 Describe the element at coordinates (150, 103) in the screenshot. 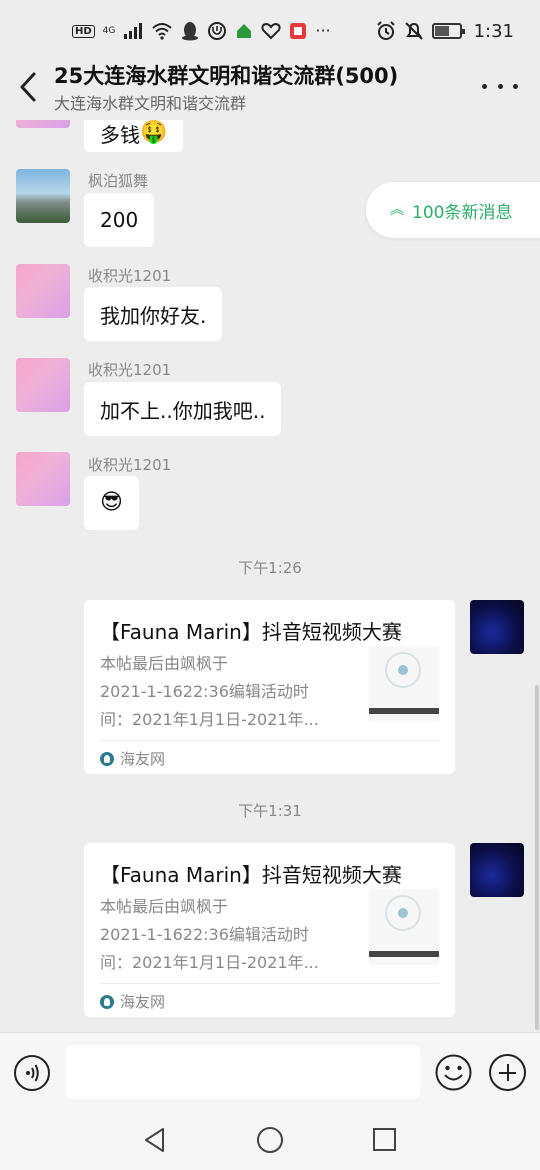

I see `chat-subtitle: 大连海水群文明和谐交流群` at that location.